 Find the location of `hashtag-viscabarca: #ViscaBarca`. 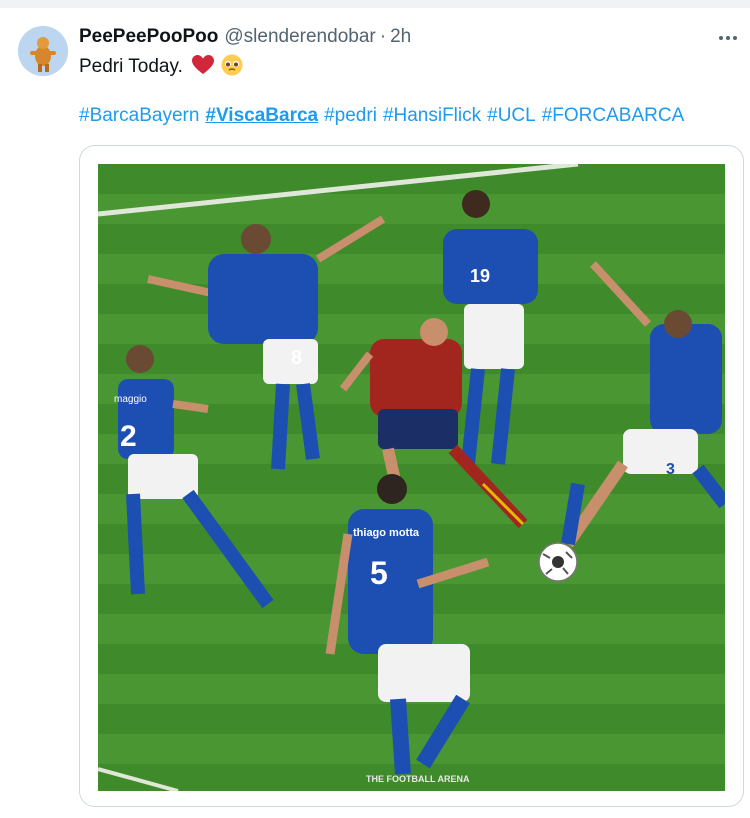

hashtag-viscabarca: #ViscaBarca is located at coordinates (261, 115).